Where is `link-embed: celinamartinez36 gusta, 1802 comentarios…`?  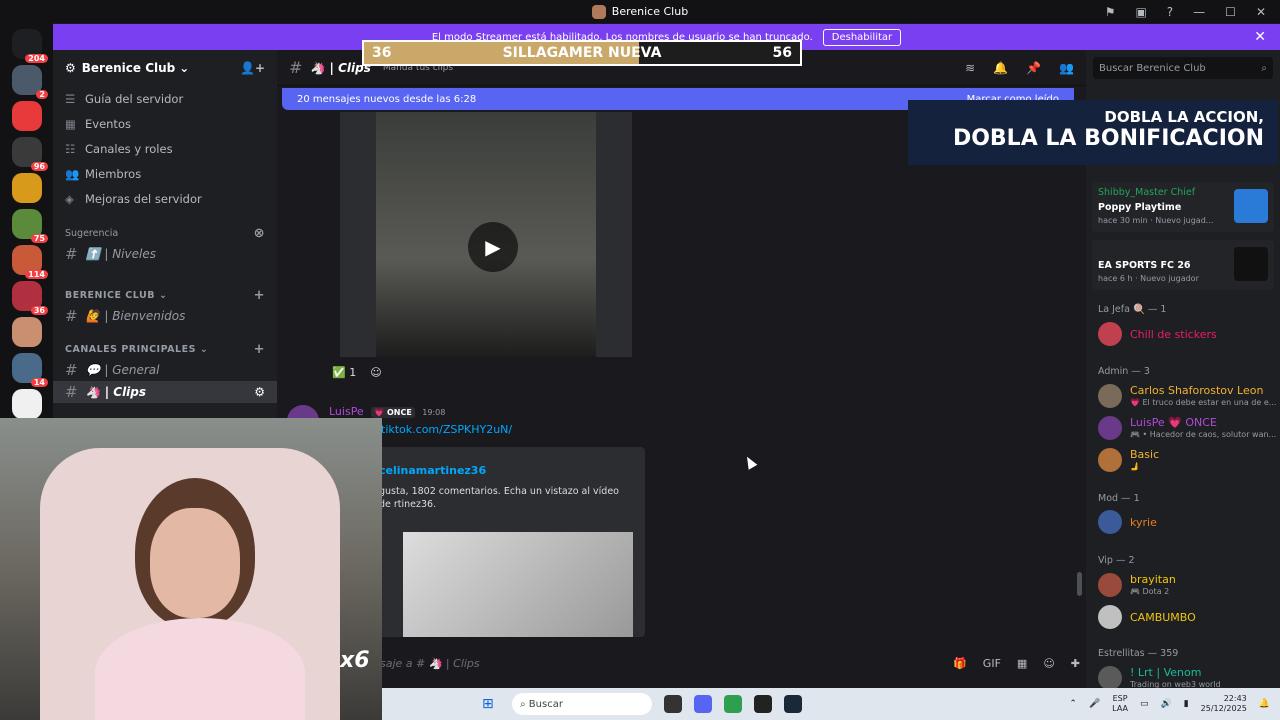
link-embed: celinamartinez36 gusta, 1802 comentarios… is located at coordinates (506, 542).